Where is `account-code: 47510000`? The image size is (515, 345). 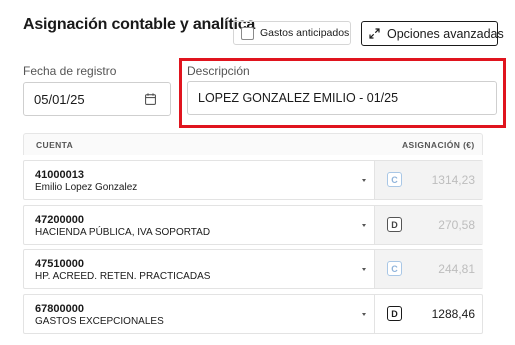 account-code: 47510000 is located at coordinates (59, 264).